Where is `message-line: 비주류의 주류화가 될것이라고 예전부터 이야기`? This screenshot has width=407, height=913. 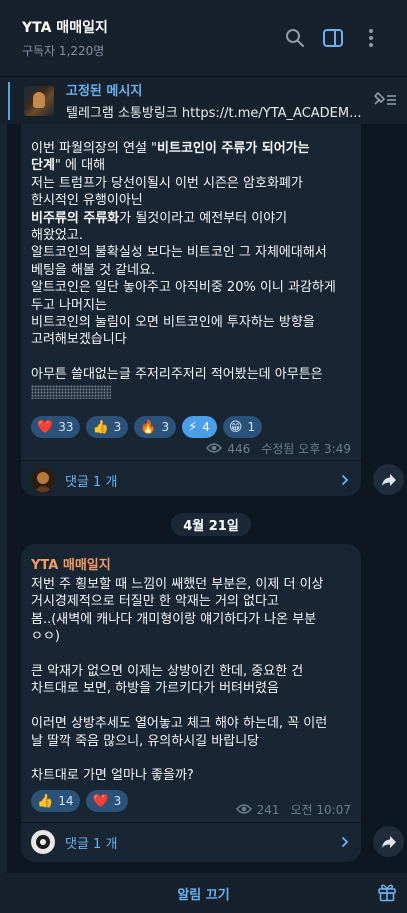
message-line: 비주류의 주류화가 될것이라고 예전부터 이야기 is located at coordinates (191, 218).